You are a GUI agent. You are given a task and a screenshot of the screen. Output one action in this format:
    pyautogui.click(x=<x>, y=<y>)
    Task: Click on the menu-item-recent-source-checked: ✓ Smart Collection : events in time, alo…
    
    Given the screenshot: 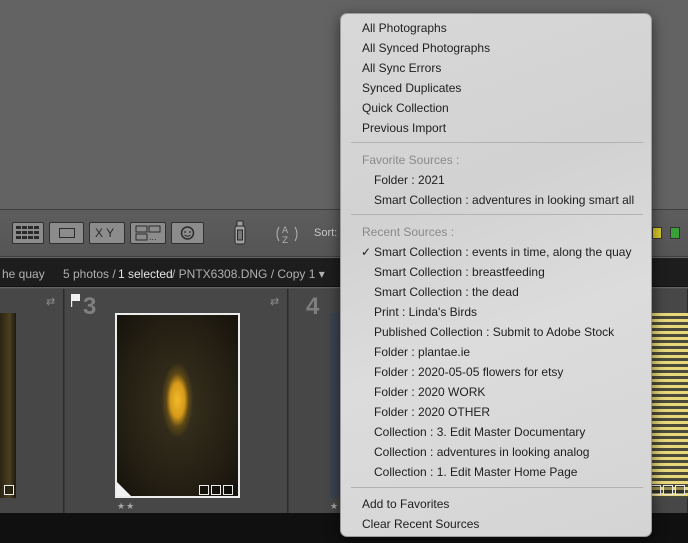 What is the action you would take?
    pyautogui.click(x=496, y=252)
    